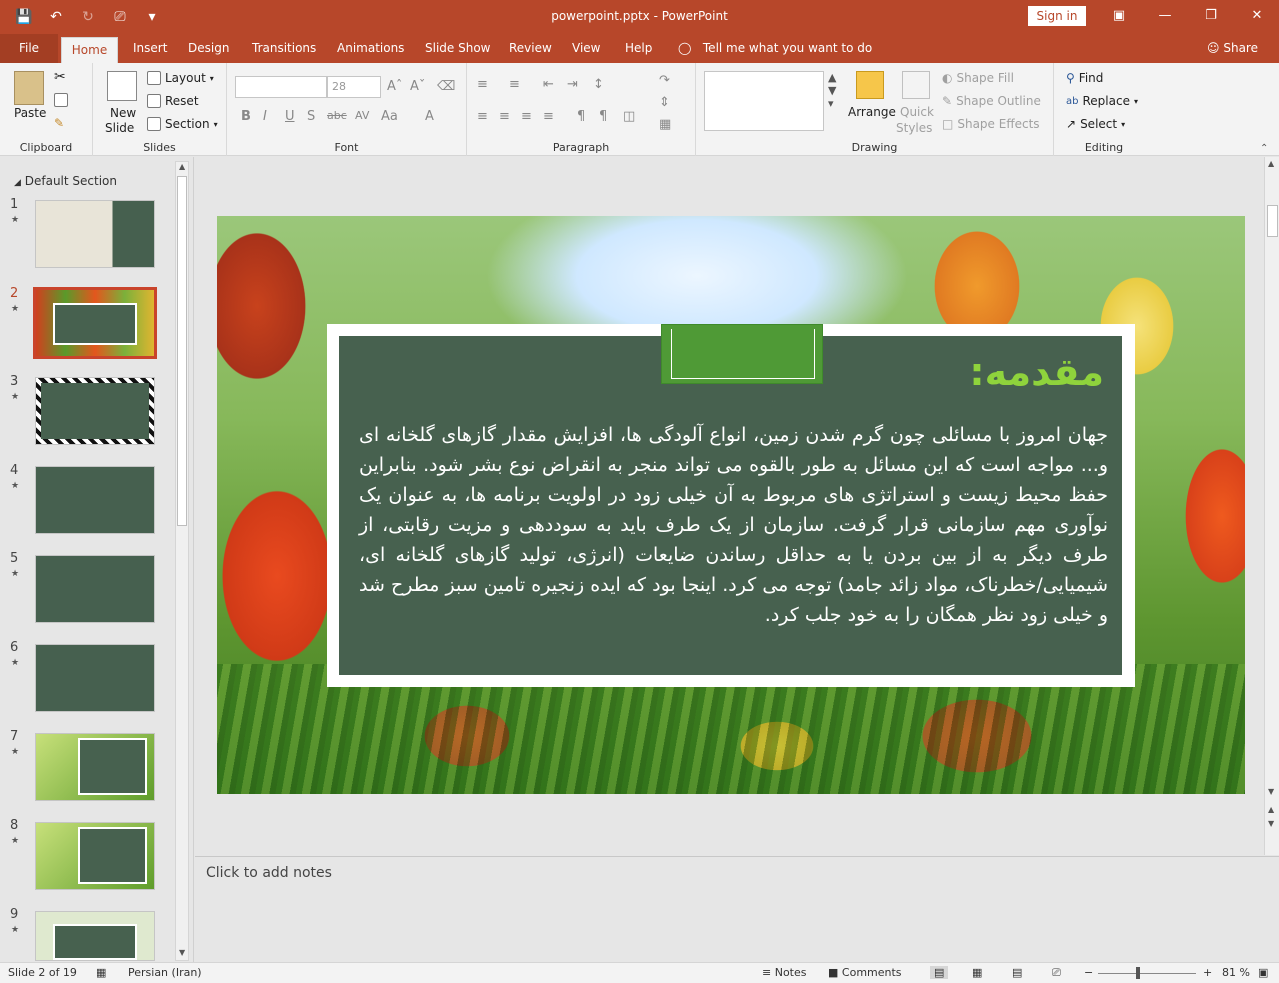  I want to click on increase-indent-icon: ⇥, so click(572, 84).